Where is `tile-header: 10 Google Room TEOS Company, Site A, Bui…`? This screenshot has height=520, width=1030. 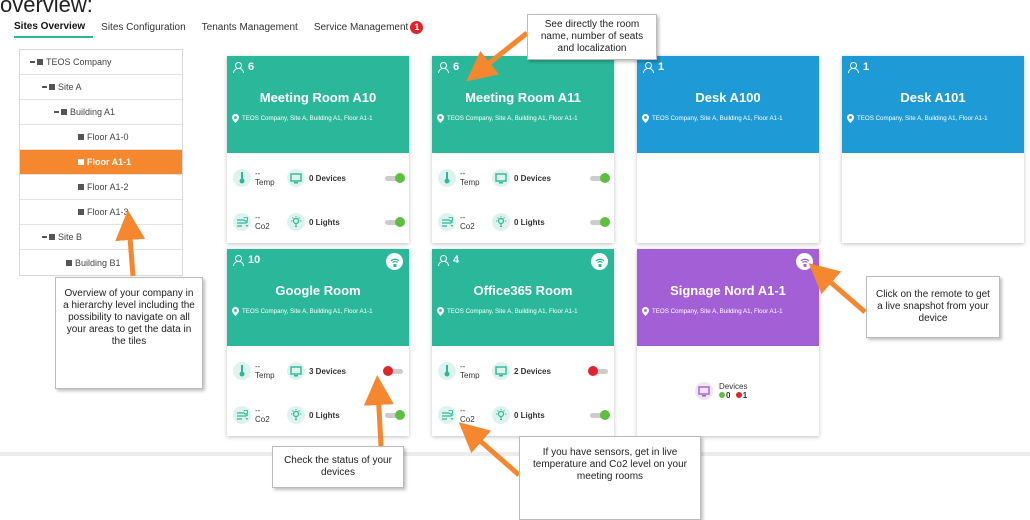 tile-header: 10 Google Room TEOS Company, Site A, Bui… is located at coordinates (318, 297).